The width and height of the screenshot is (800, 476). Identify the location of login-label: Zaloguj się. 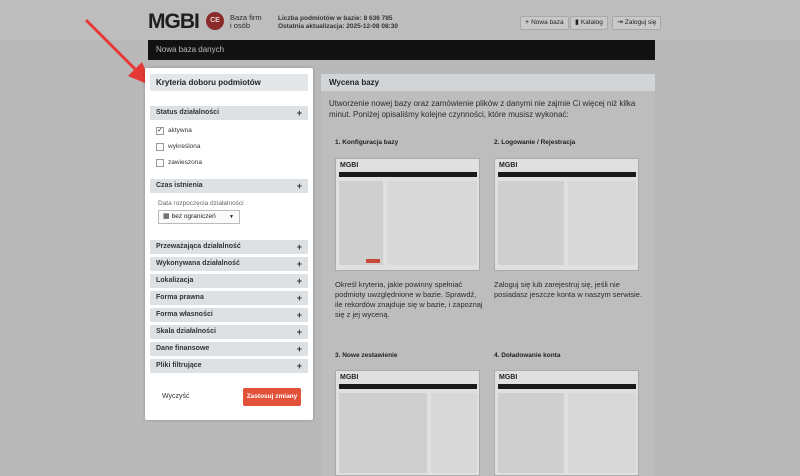
(640, 22).